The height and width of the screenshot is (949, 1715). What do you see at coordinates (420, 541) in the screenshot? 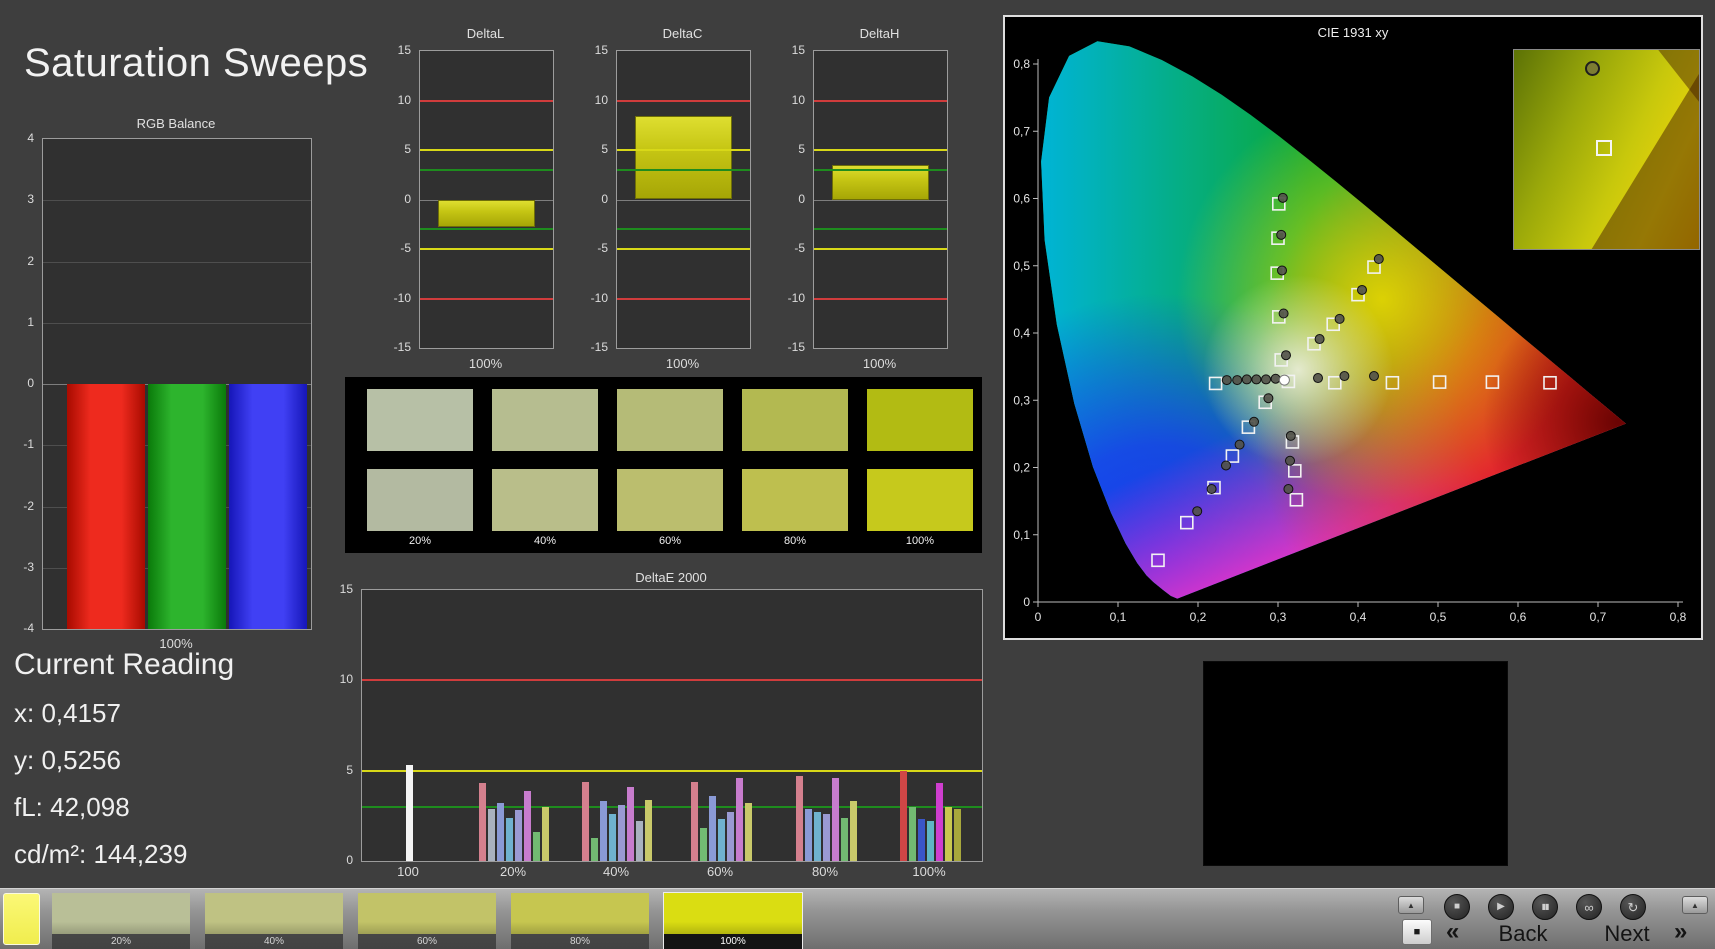
I see `swatch-col-label: 20%` at bounding box center [420, 541].